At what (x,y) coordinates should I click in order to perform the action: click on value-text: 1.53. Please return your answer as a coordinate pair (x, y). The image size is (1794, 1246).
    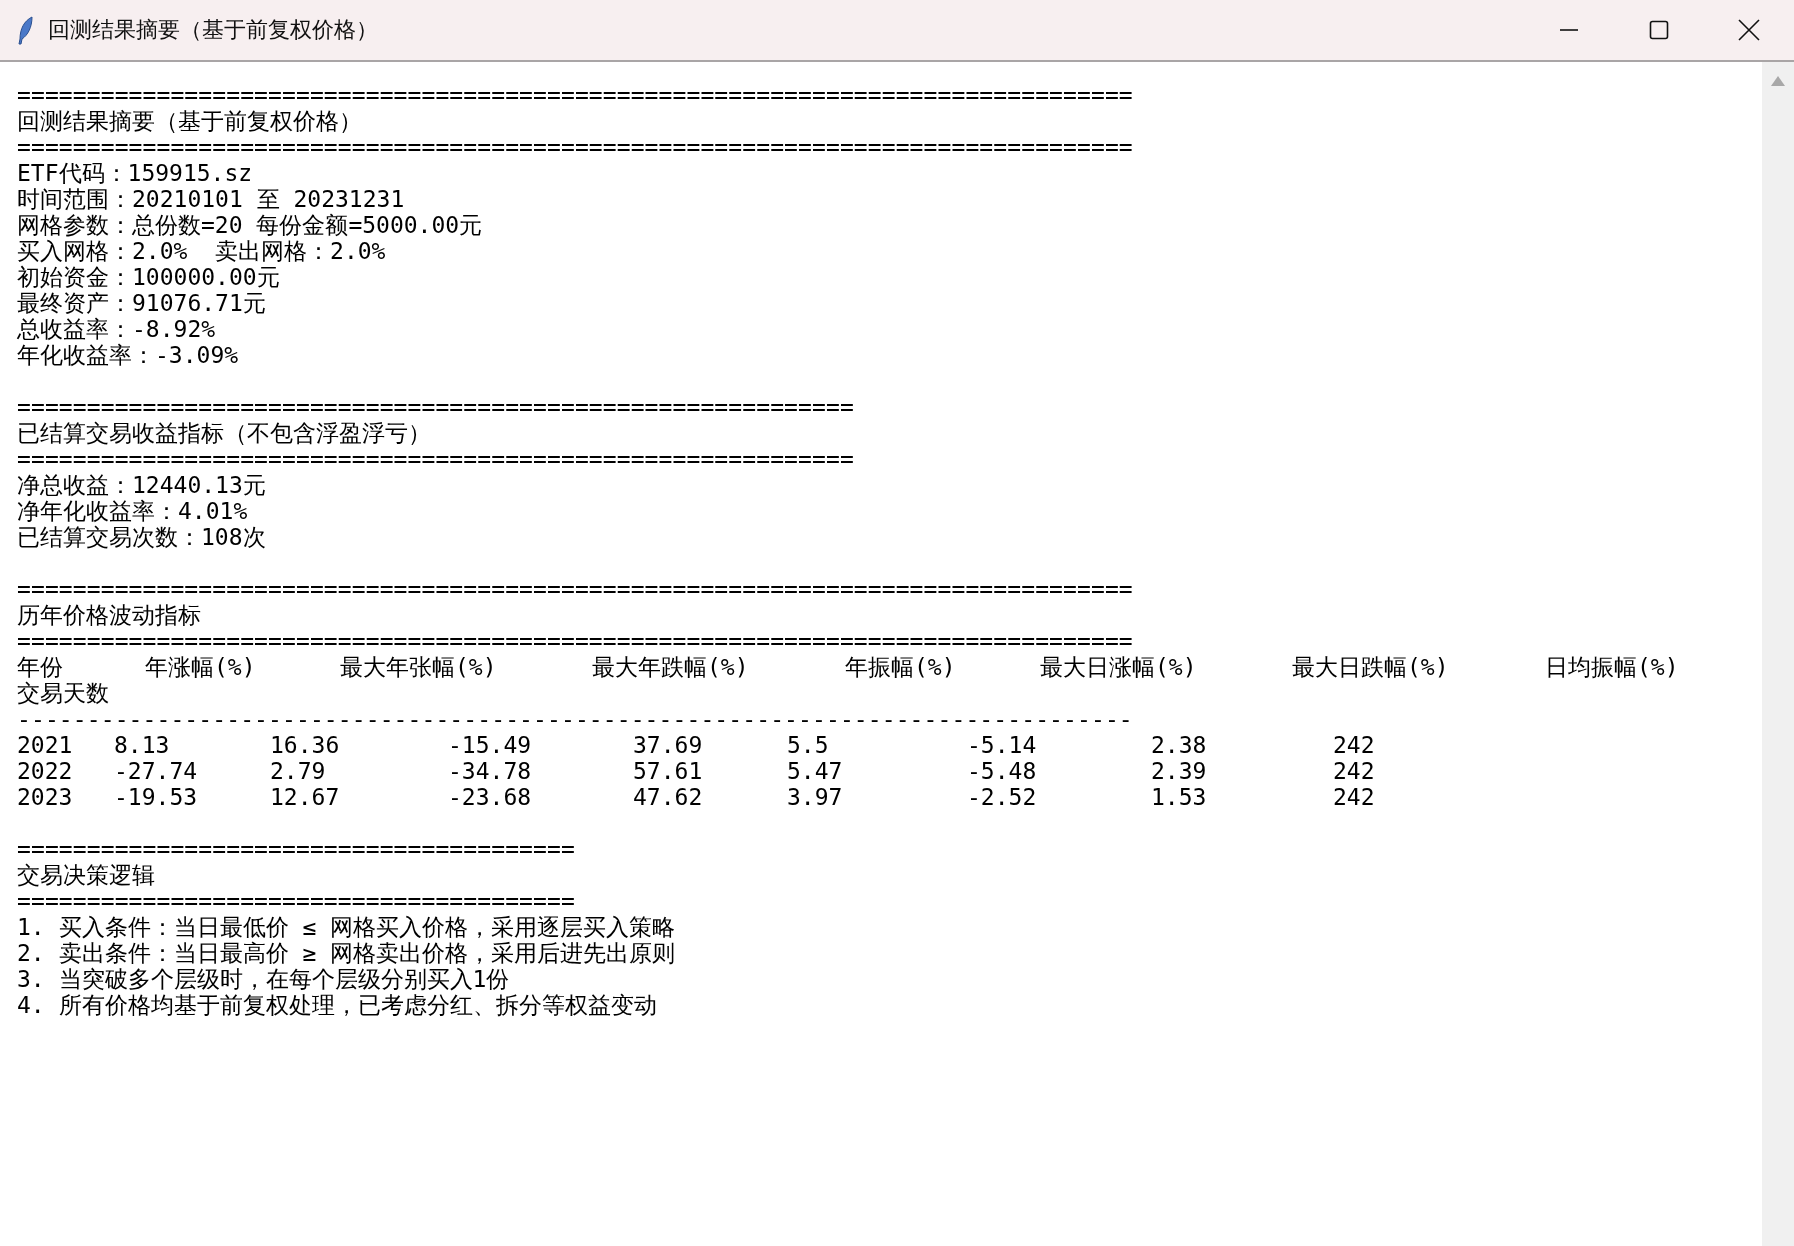
    Looking at the image, I should click on (1179, 797).